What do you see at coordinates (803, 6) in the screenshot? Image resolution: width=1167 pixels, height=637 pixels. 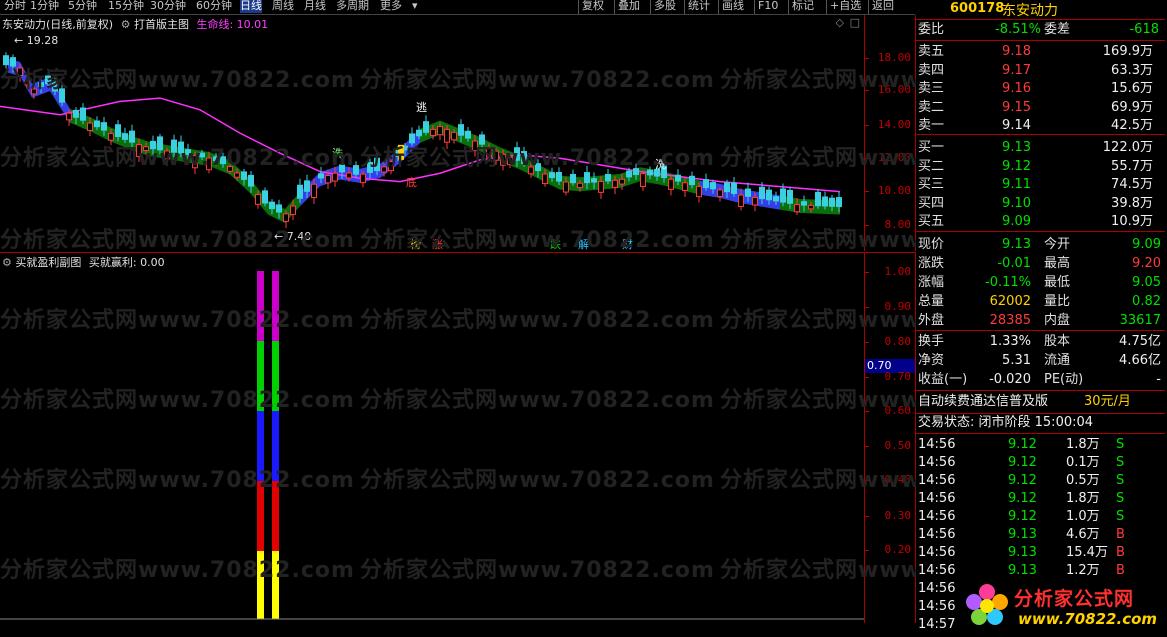 I see `toolbar-item-17: 标记` at bounding box center [803, 6].